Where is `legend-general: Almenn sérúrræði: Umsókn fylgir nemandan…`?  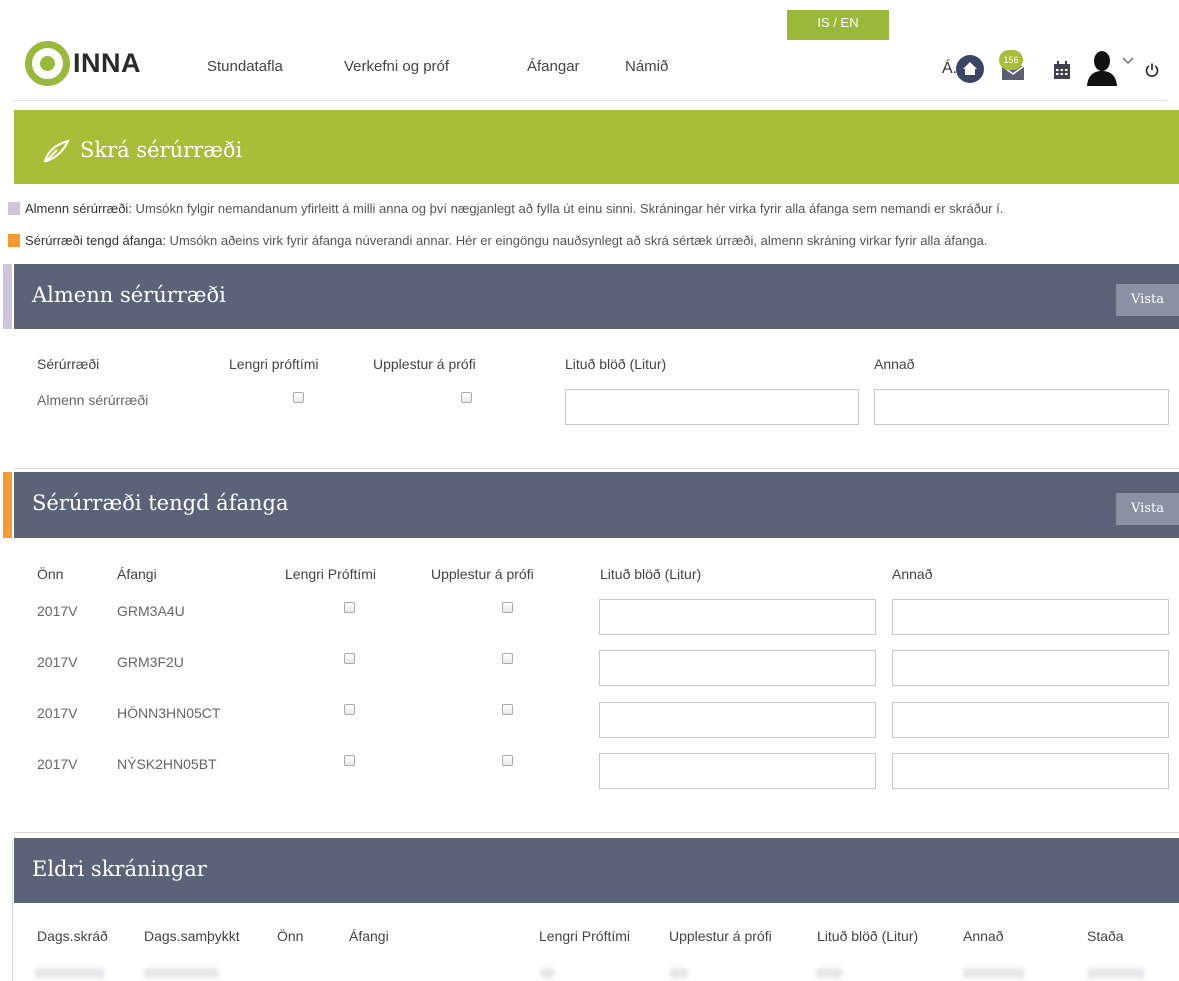 legend-general: Almenn sérúrræði: Umsókn fylgir nemandan… is located at coordinates (505, 208).